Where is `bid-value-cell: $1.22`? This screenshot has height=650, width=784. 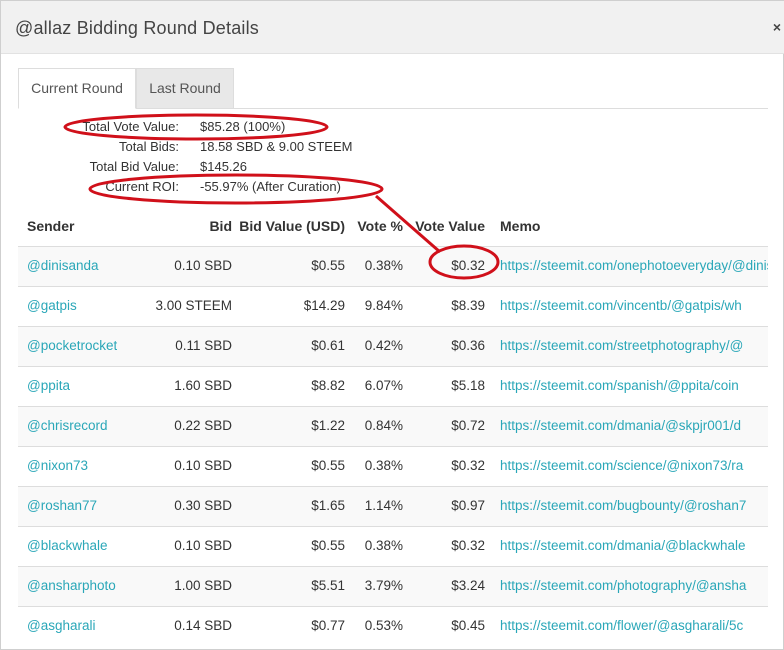 bid-value-cell: $1.22 is located at coordinates (328, 425).